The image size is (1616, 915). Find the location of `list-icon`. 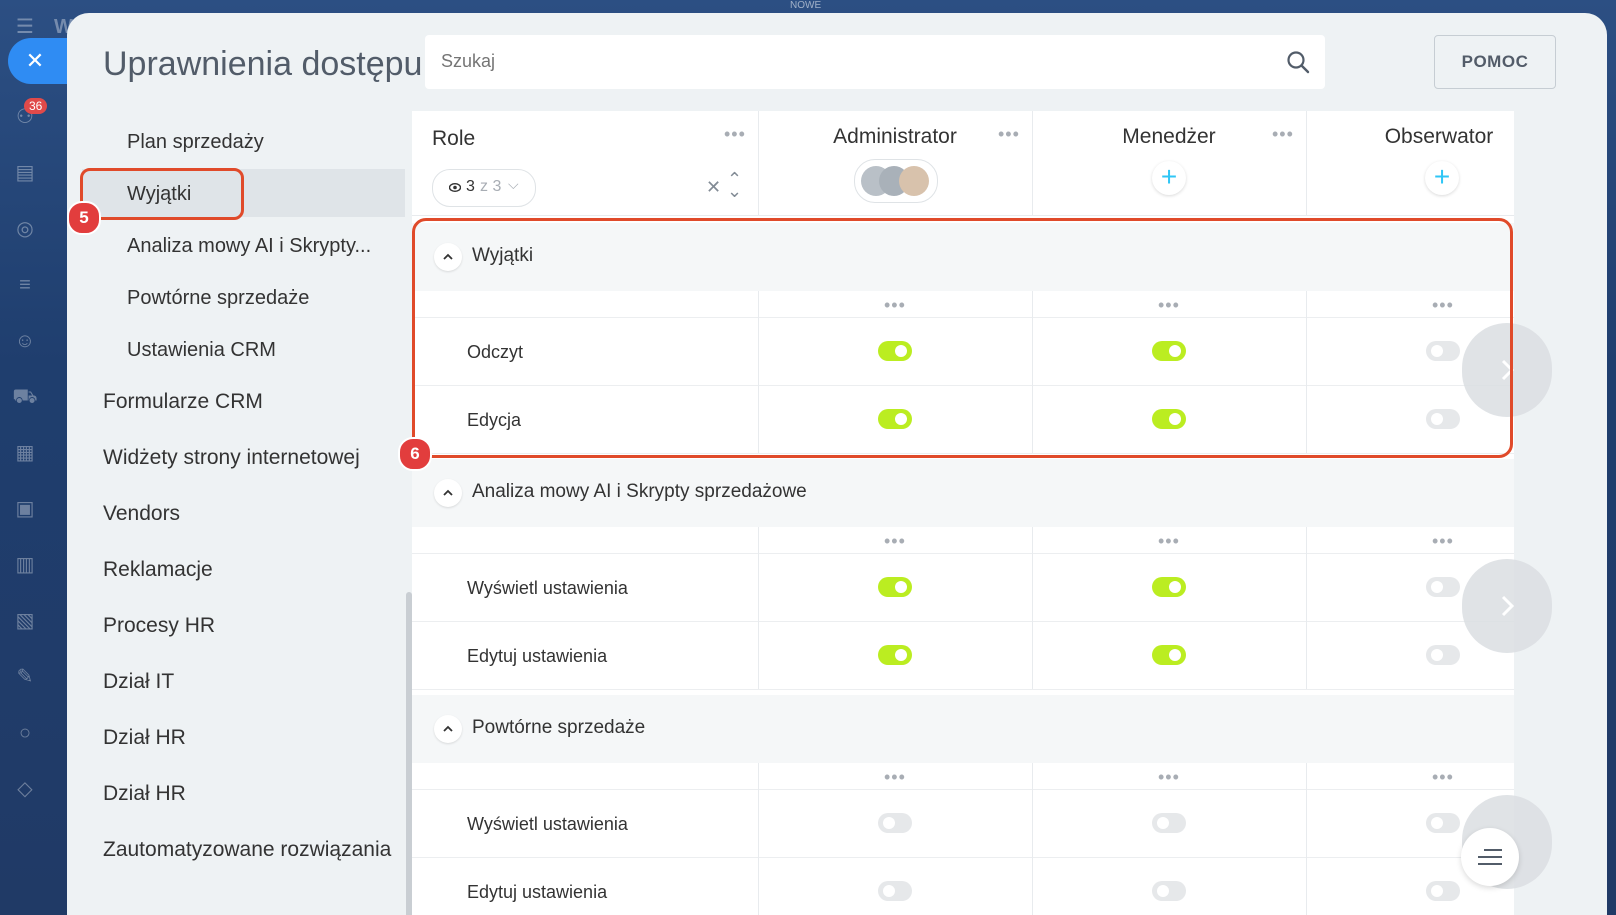

list-icon is located at coordinates (1490, 857).